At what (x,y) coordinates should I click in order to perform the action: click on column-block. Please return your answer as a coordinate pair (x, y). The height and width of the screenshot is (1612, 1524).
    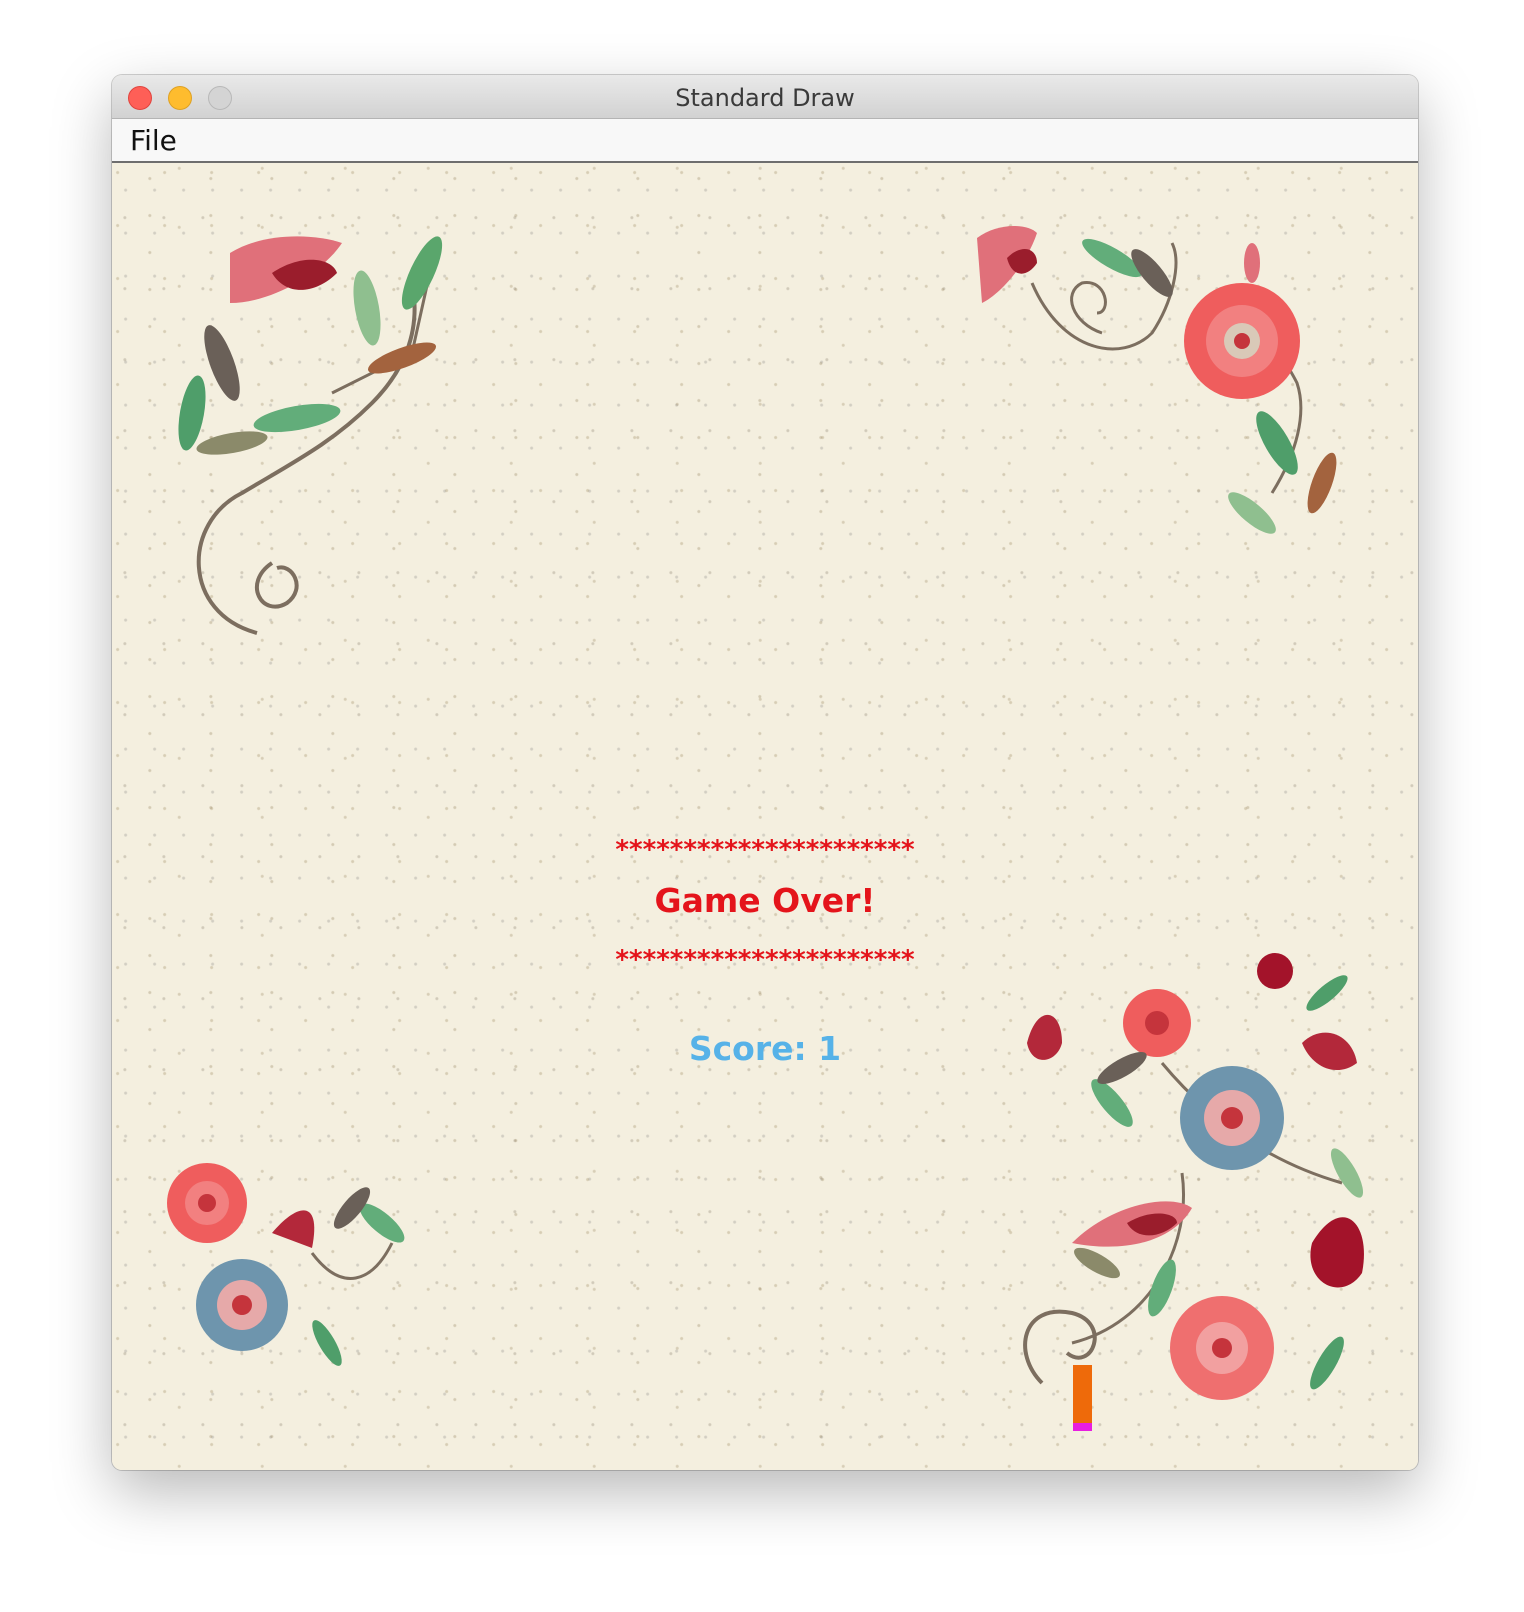
    Looking at the image, I should click on (1082, 1394).